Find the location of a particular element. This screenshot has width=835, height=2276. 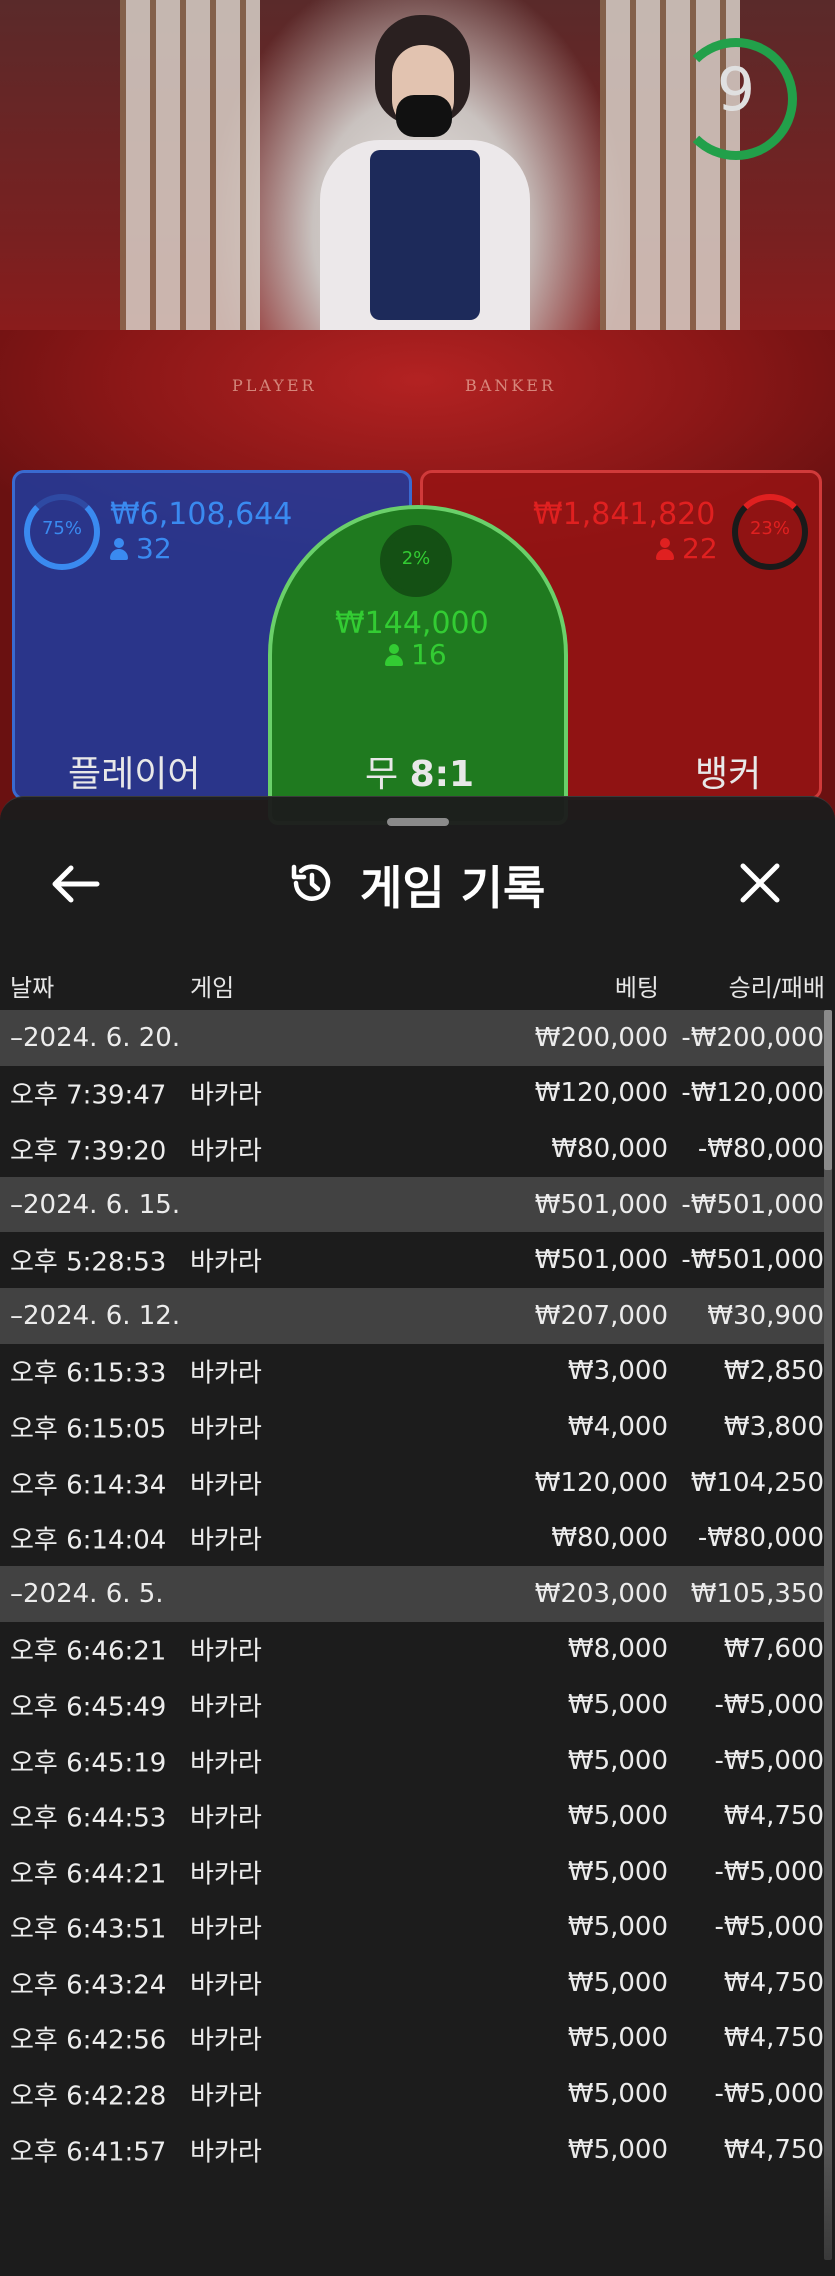

row-time: 오후 6:15:05 is located at coordinates (88, 1429).